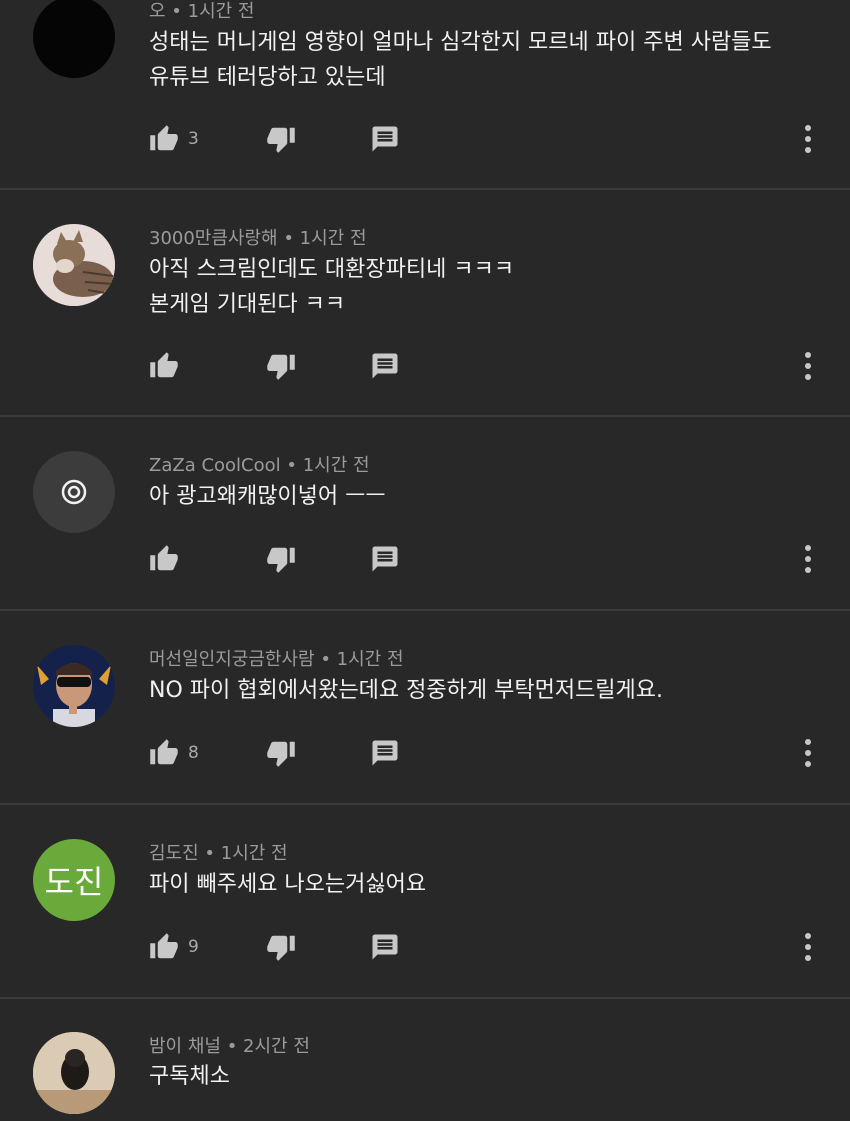 This screenshot has width=850, height=1121. I want to click on comment-line: NO 파이 협회에서왔는데요 정중하게 부탁먼저드릴게요., so click(406, 690).